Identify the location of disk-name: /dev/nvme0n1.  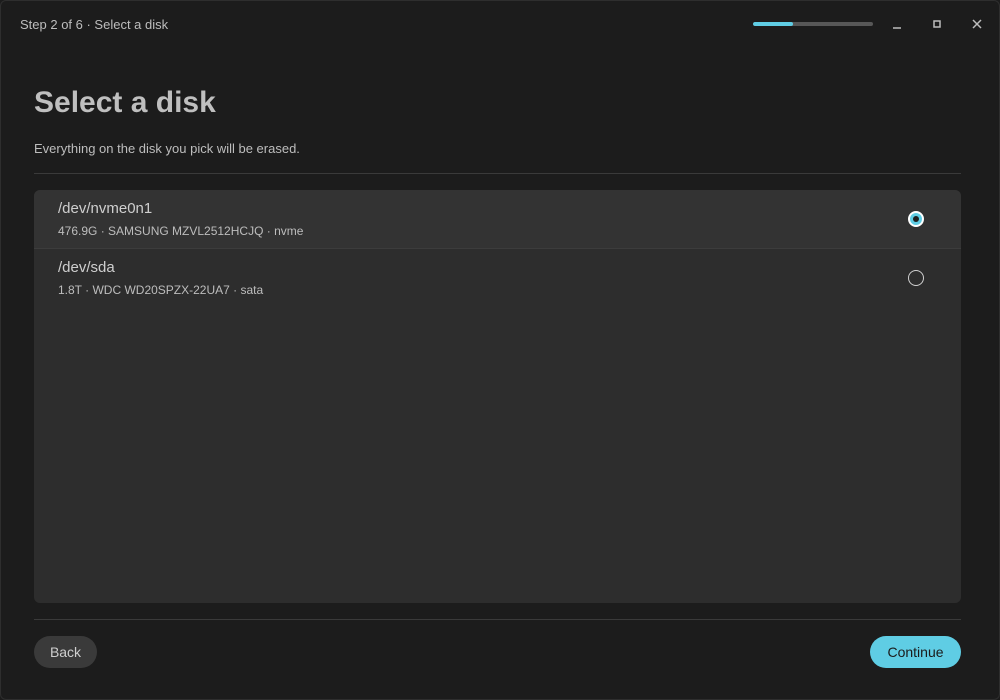
(105, 208).